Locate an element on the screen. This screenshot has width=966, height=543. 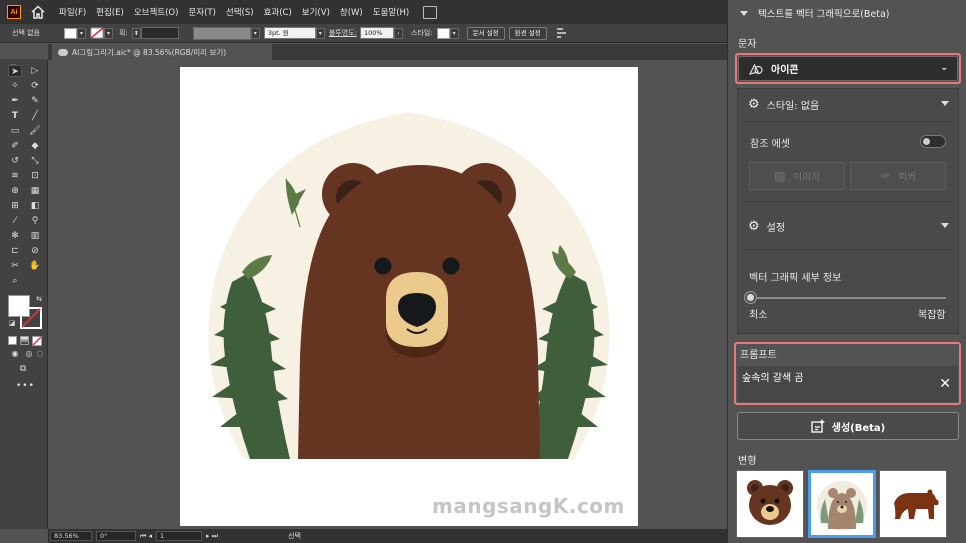
direct-selection-tool-icon: ▷ is located at coordinates (35, 71).